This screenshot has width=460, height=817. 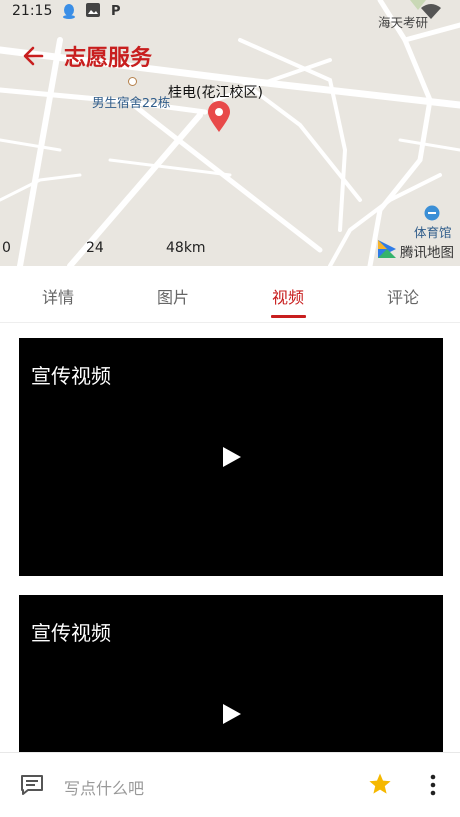 I want to click on tab-videos: 视频, so click(x=288, y=296).